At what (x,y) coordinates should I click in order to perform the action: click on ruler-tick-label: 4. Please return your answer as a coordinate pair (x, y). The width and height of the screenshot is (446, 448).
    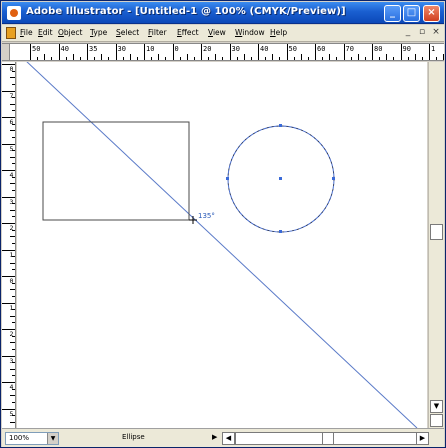
    Looking at the image, I should click on (11, 175).